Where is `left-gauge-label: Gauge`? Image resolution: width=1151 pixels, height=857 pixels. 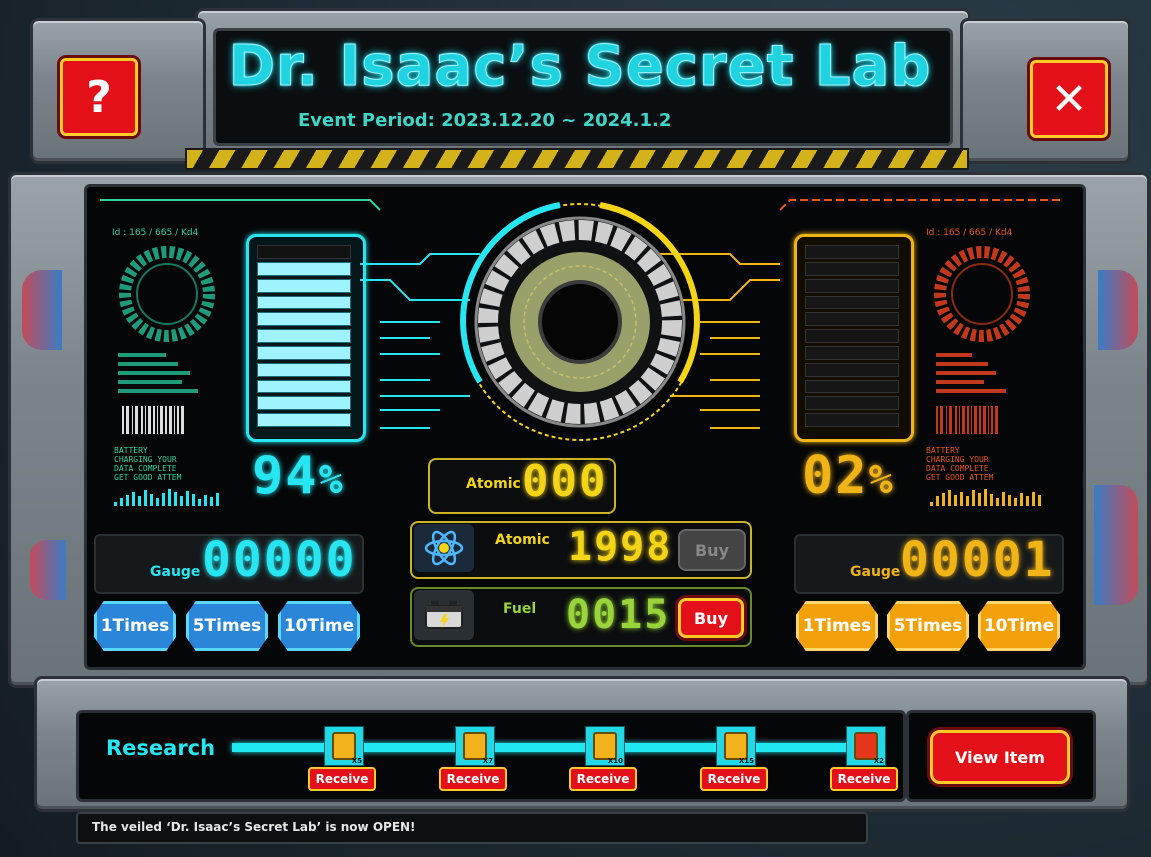 left-gauge-label: Gauge is located at coordinates (175, 572).